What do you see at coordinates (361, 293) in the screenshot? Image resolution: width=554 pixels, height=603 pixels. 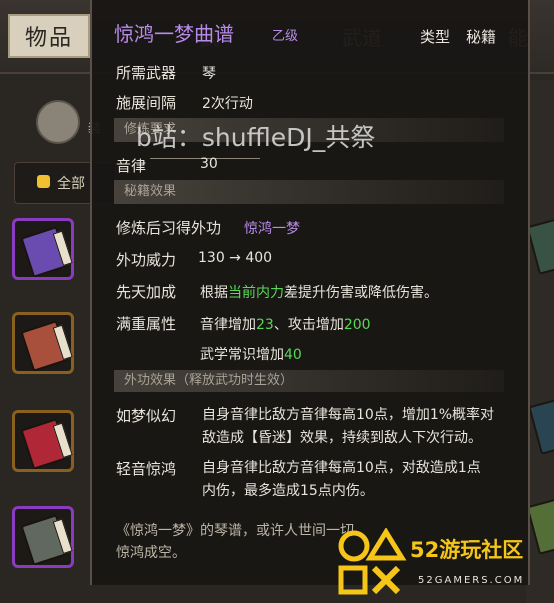 I see `innate-suffix: 差提升伤害或降低伤害。` at bounding box center [361, 293].